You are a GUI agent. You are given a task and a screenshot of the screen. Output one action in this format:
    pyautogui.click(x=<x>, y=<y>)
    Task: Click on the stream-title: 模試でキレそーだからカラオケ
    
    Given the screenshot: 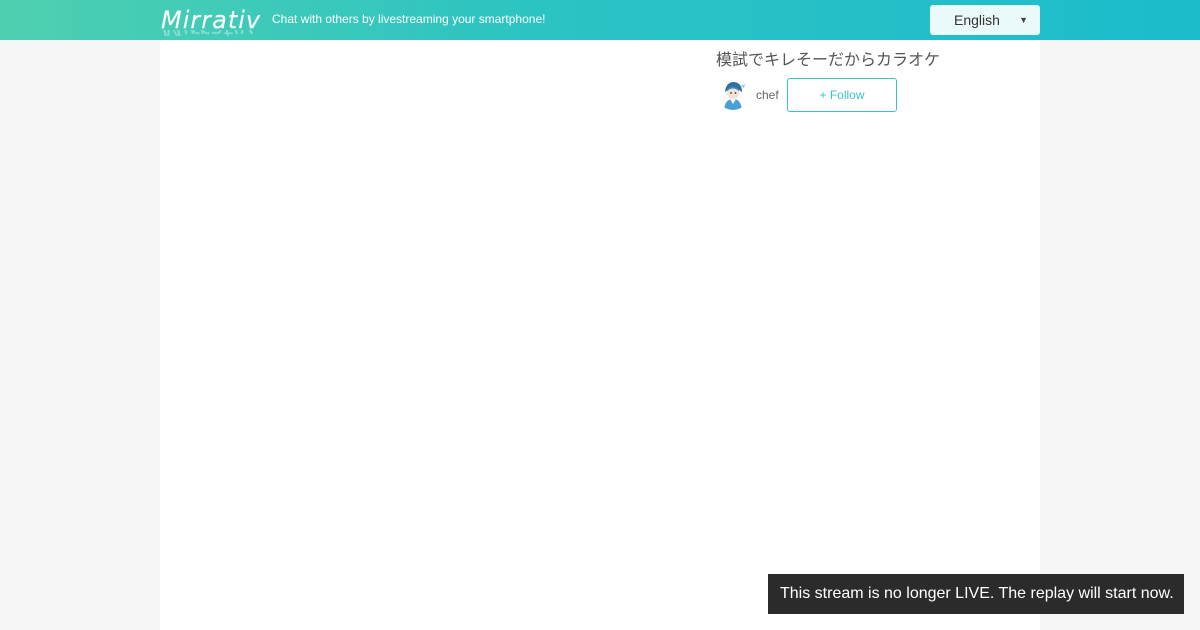 What is the action you would take?
    pyautogui.click(x=828, y=59)
    